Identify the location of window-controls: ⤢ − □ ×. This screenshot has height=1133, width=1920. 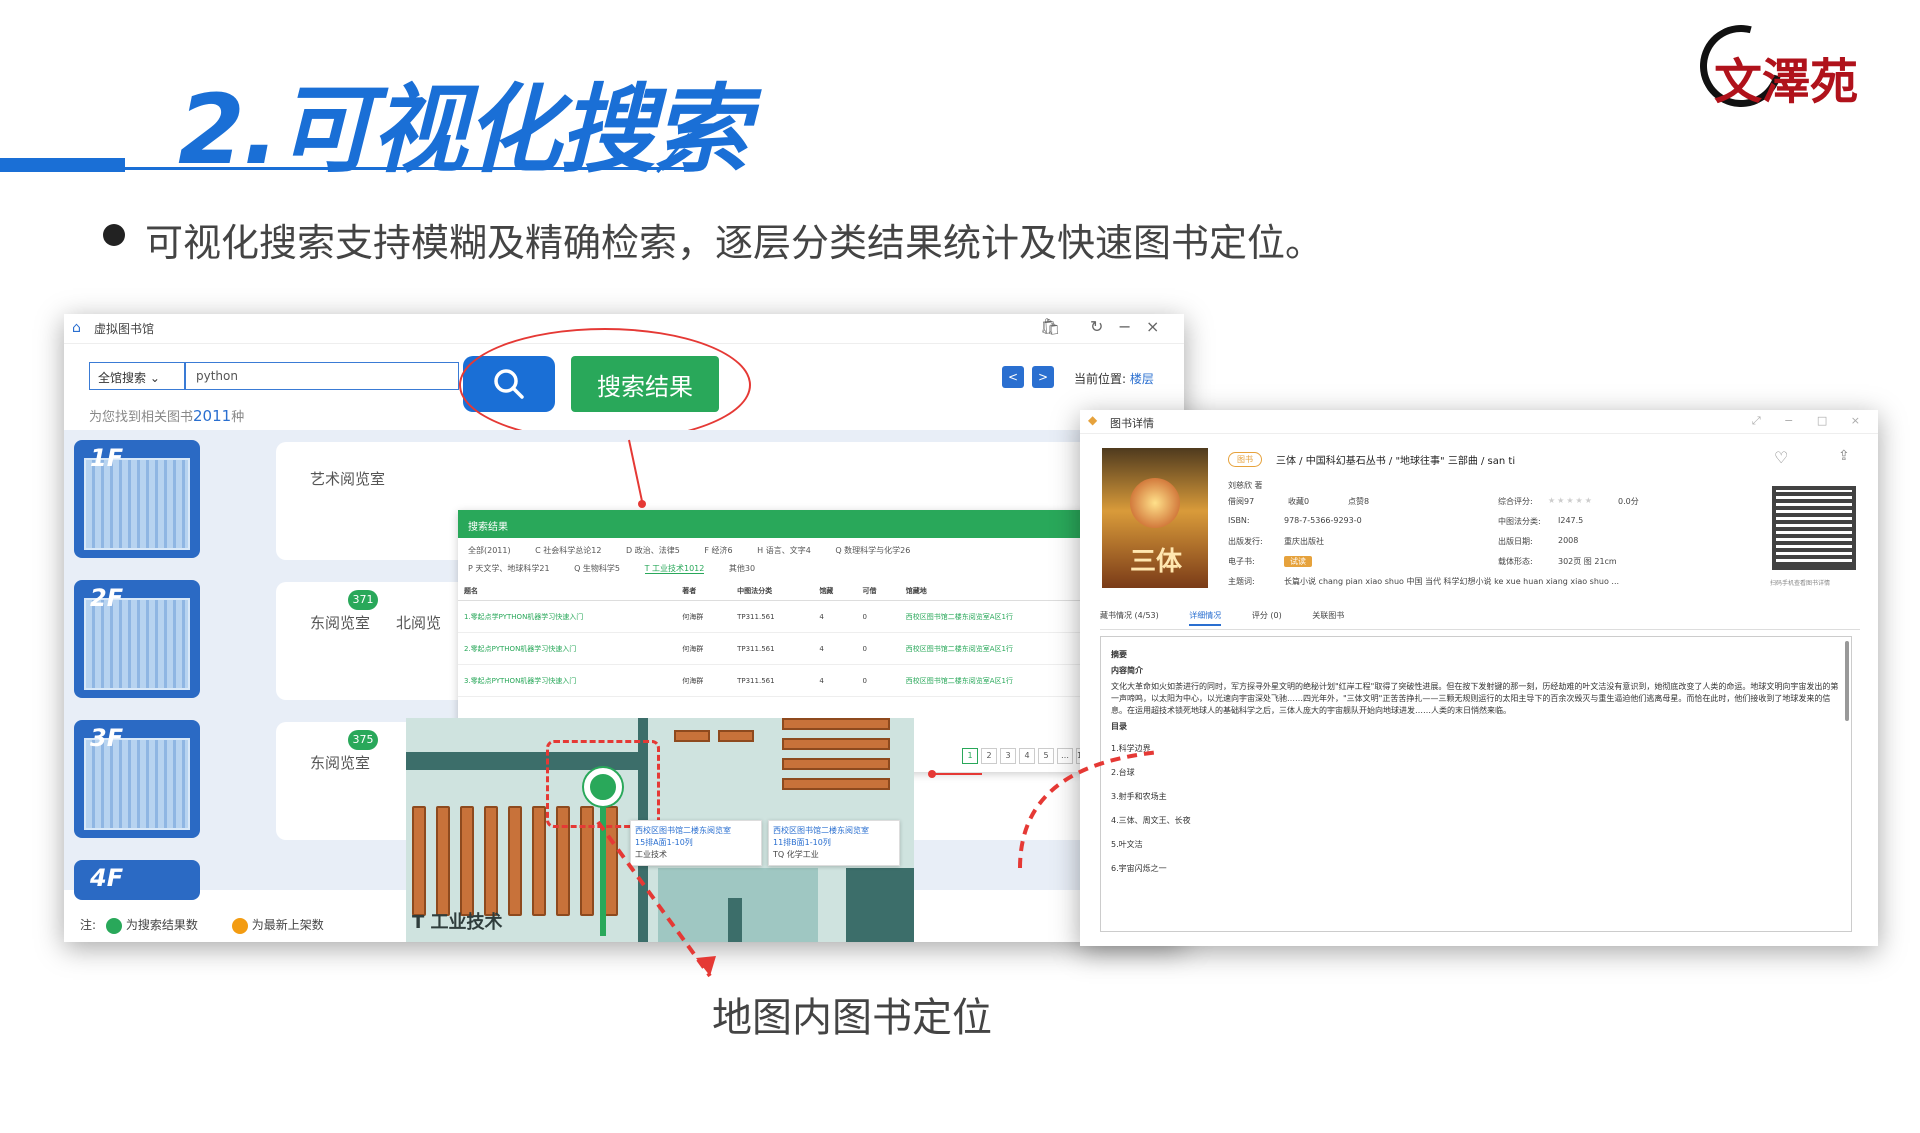
(1811, 421).